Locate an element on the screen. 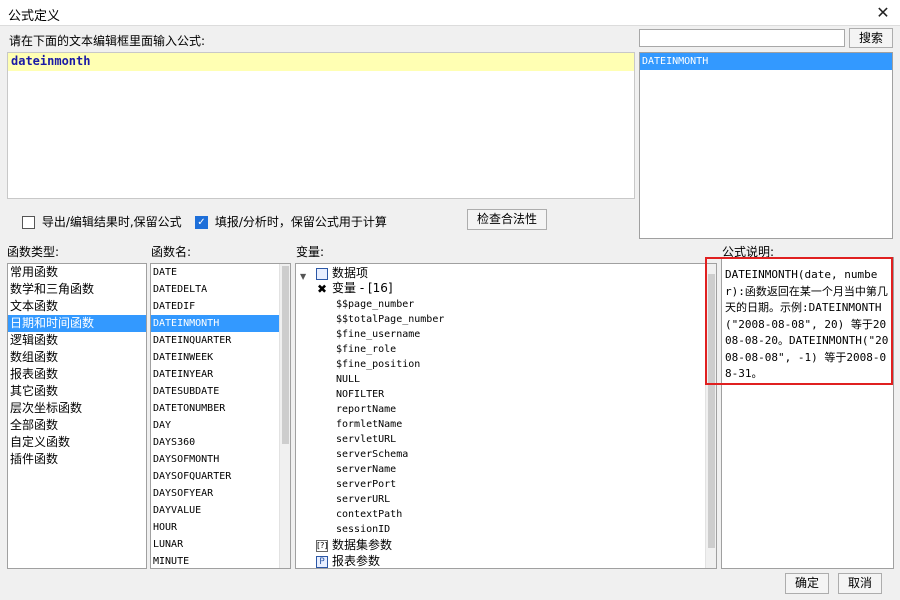  function-item: DAYS360 is located at coordinates (216, 442).